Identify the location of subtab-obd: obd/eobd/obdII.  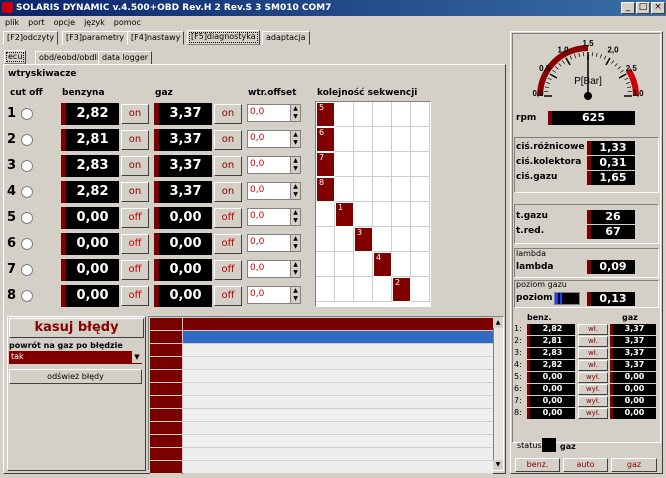
(69, 58).